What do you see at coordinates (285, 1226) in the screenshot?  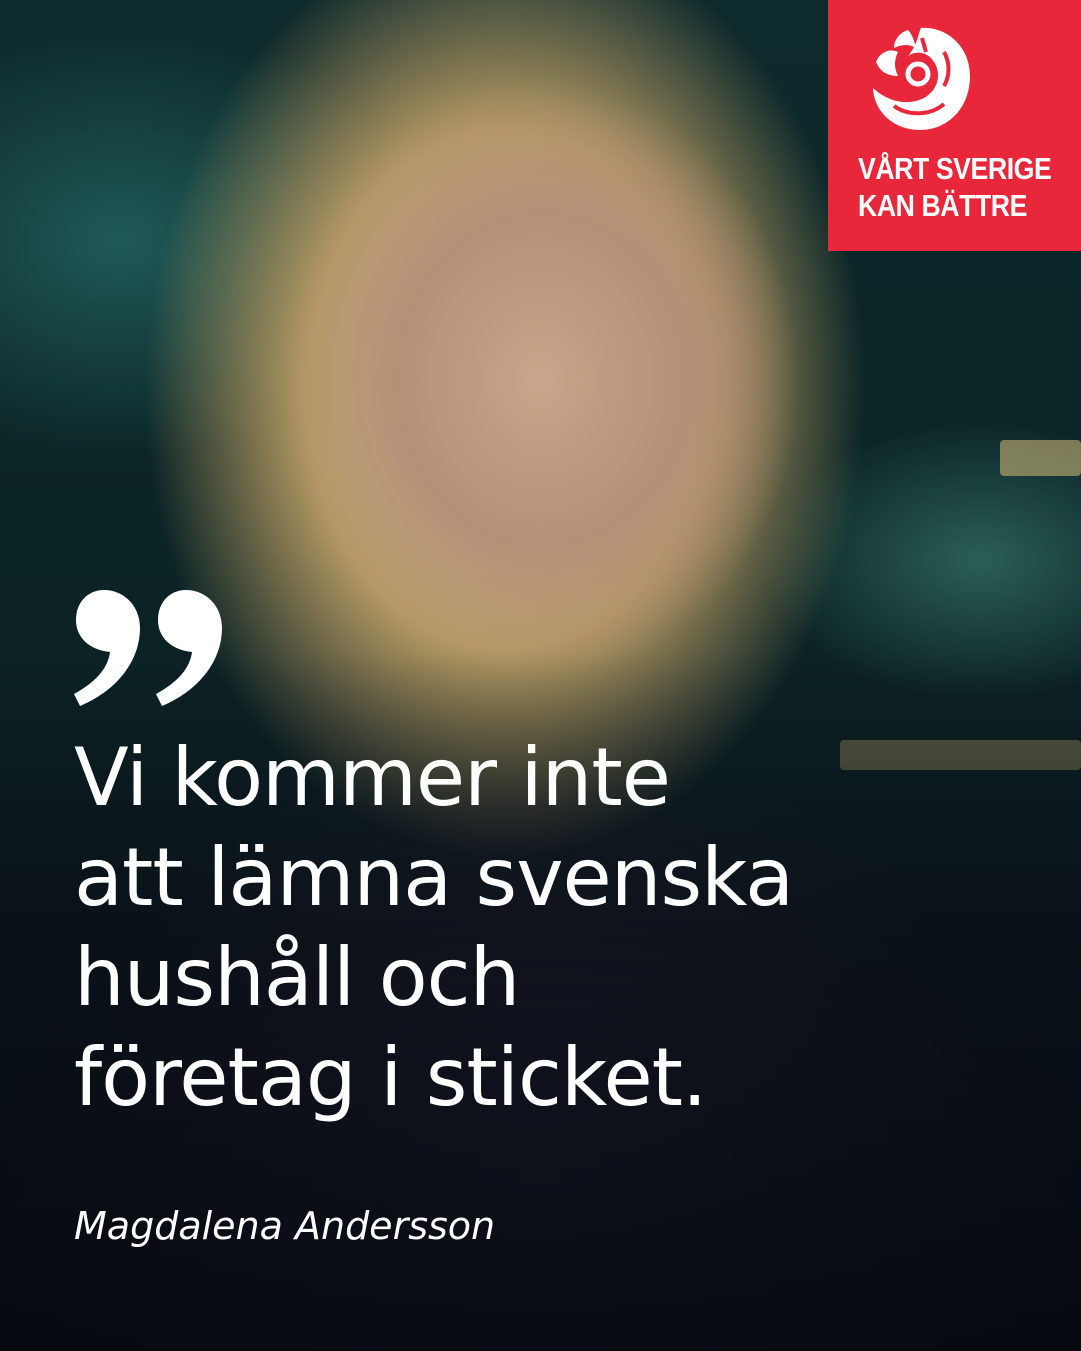 I see `quote-author: Magdalena Andersson` at bounding box center [285, 1226].